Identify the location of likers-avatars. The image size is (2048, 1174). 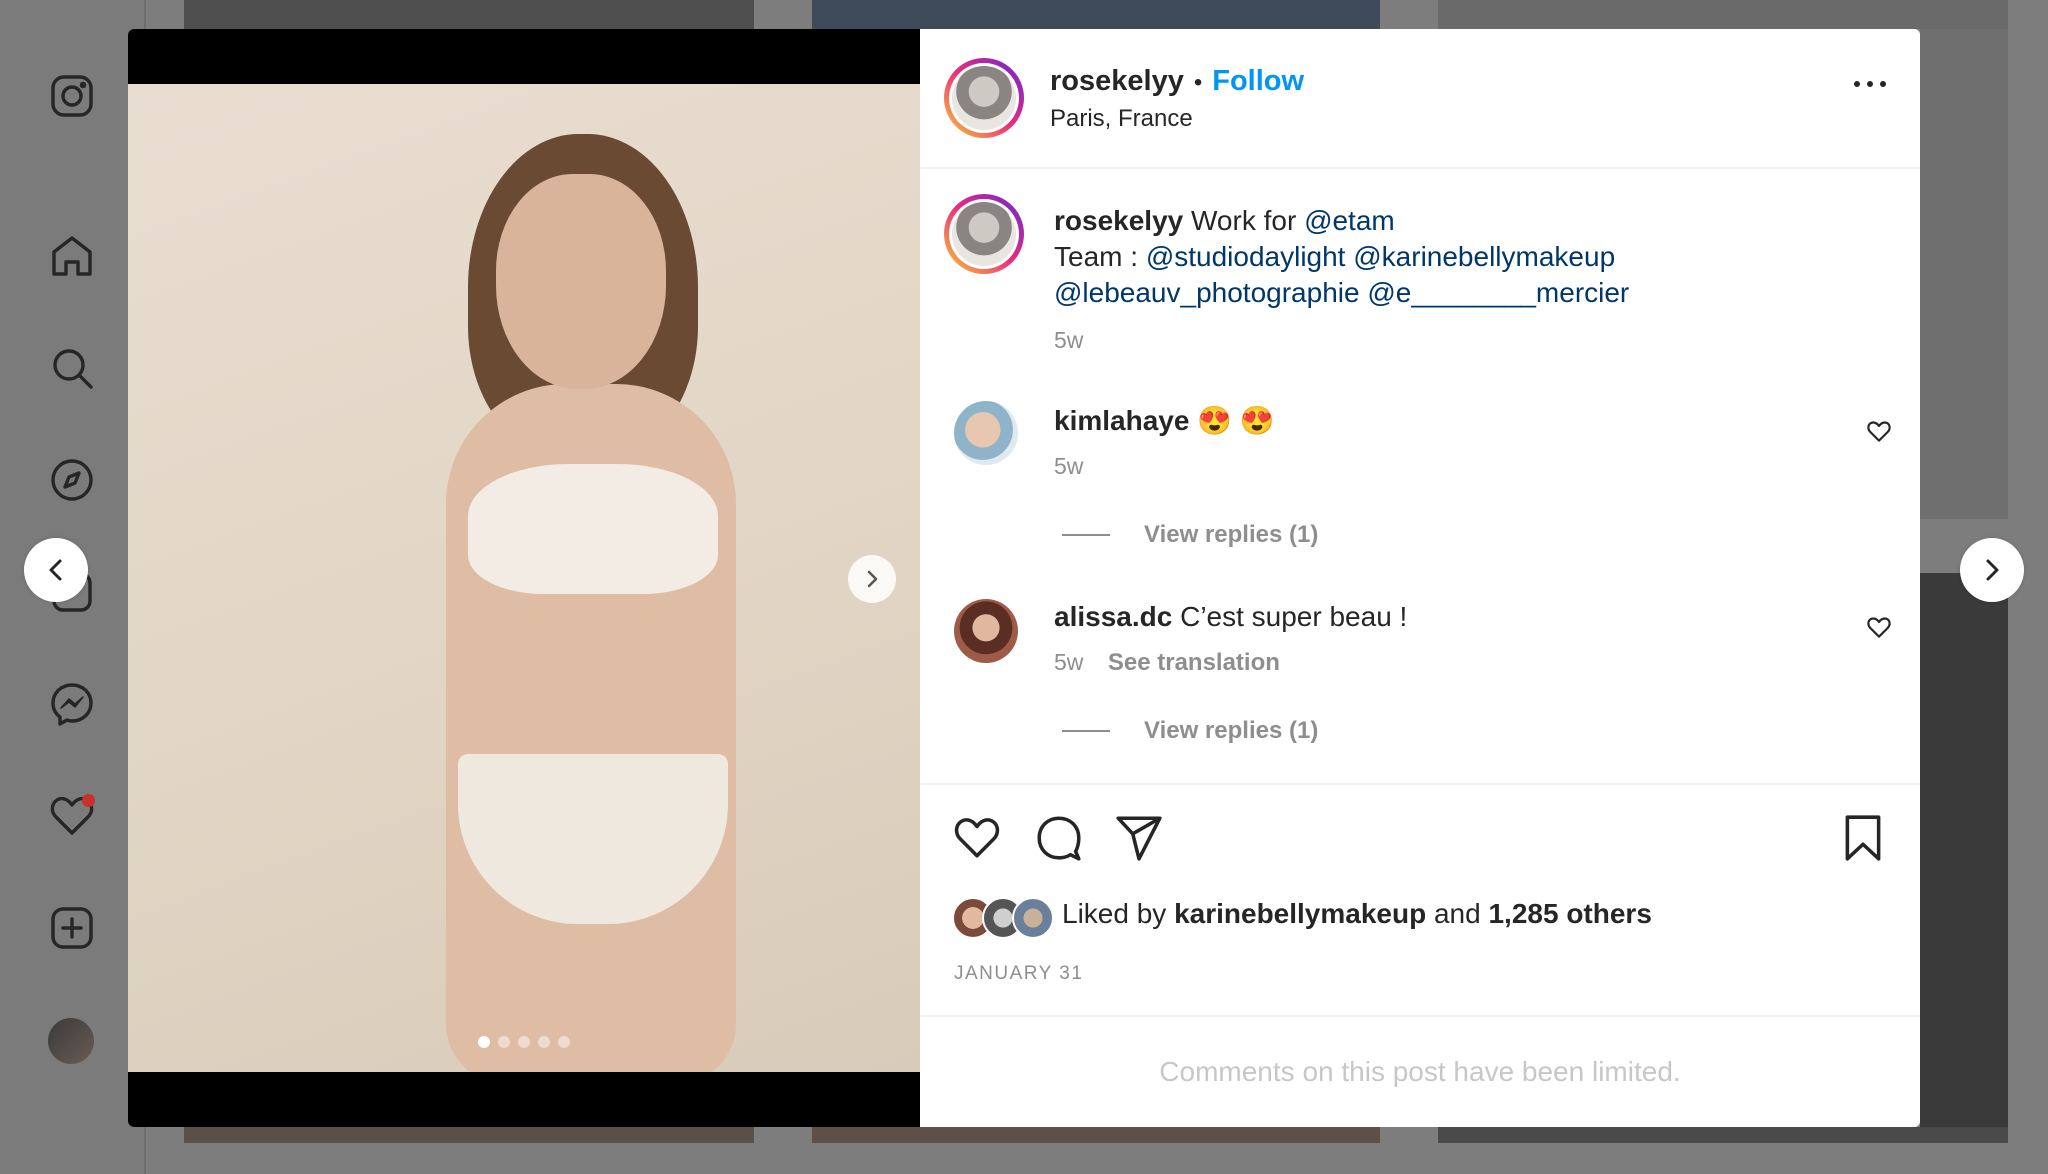
(1003, 918).